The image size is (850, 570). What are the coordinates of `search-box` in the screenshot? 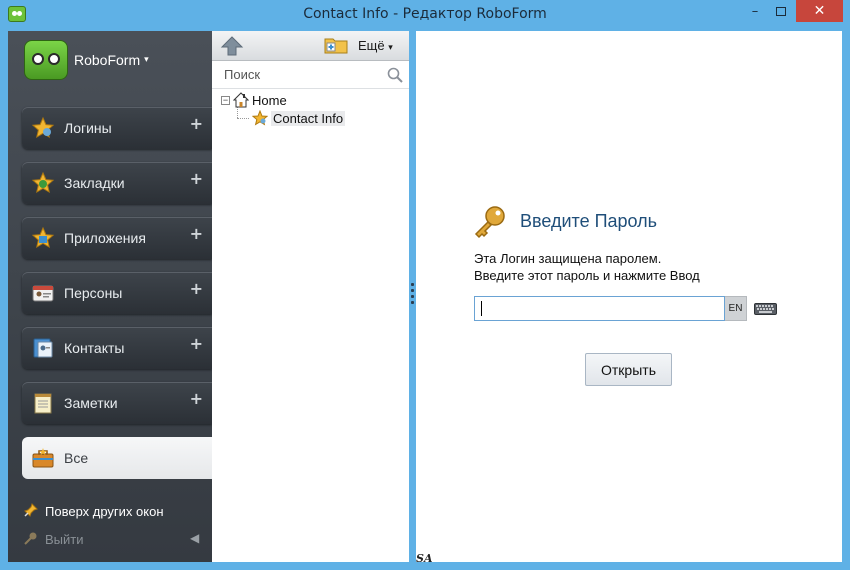 It's located at (310, 75).